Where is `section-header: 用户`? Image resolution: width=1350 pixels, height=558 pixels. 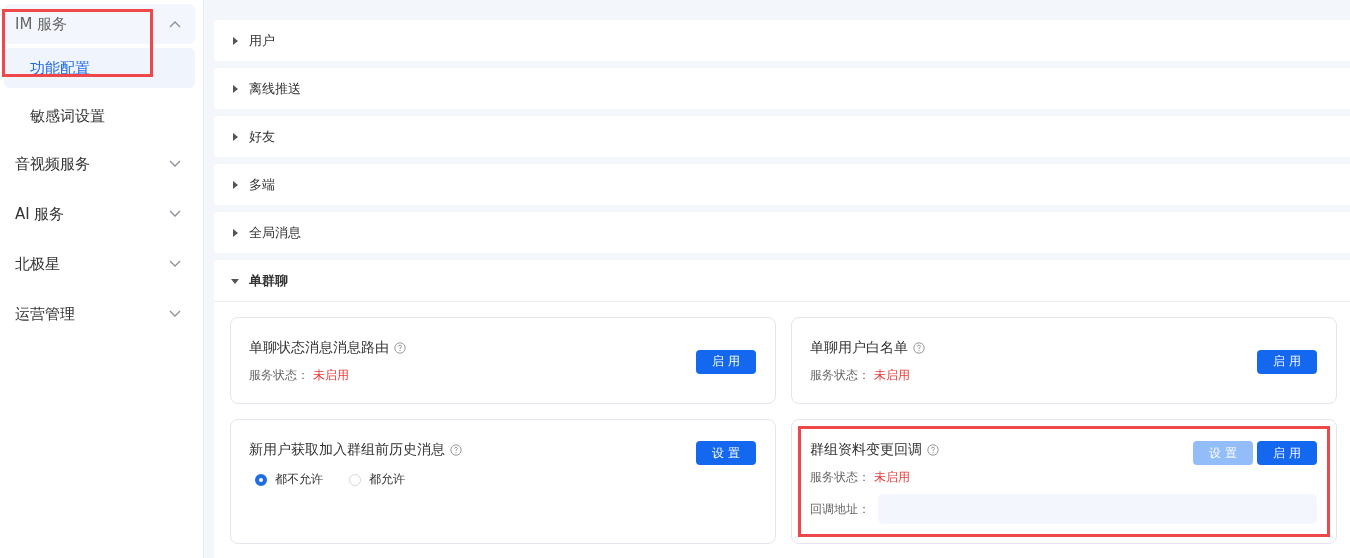
section-header: 用户 is located at coordinates (782, 40).